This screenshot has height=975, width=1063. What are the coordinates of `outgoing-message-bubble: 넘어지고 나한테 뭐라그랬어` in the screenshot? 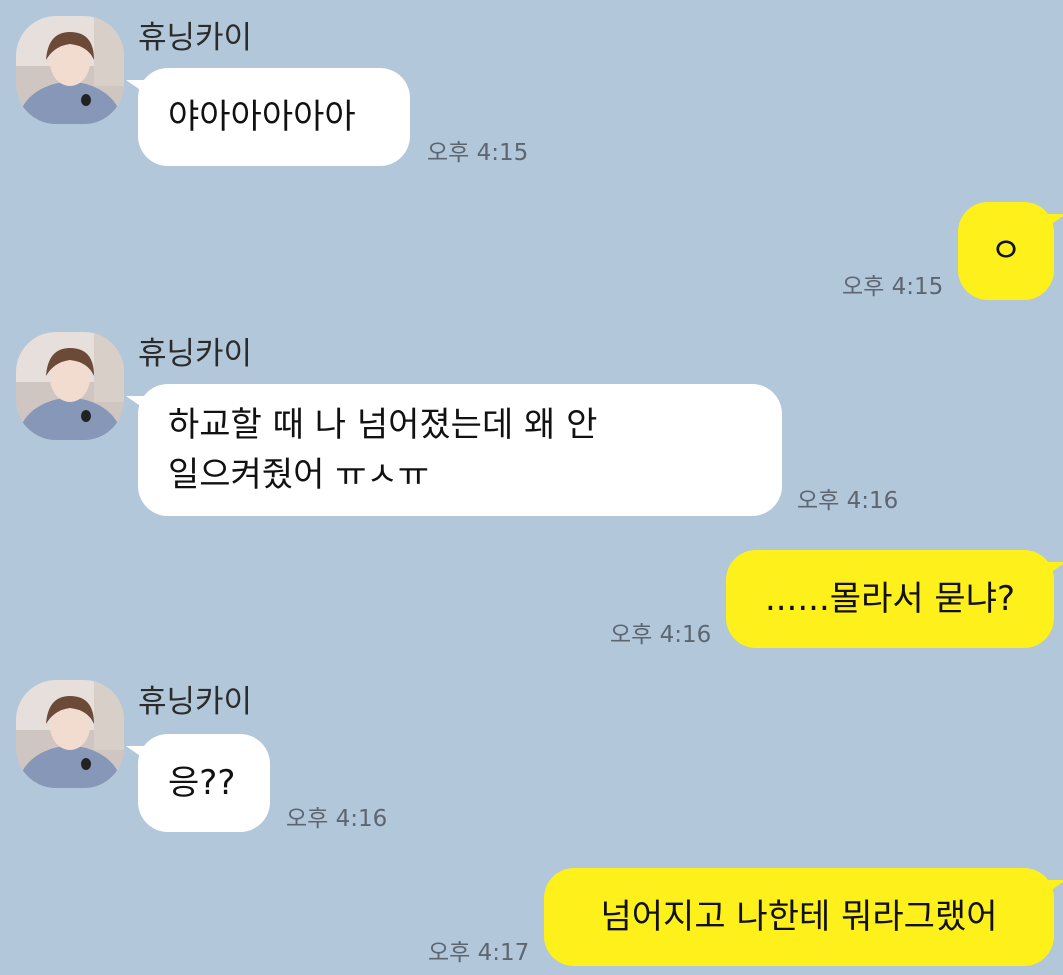 It's located at (803, 917).